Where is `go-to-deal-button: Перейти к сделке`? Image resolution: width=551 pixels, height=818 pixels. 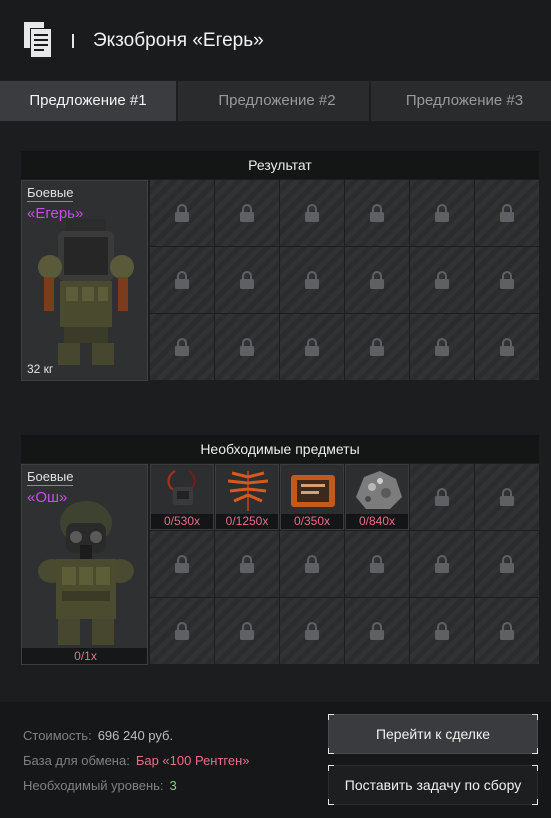
go-to-deal-button: Перейти к сделке is located at coordinates (433, 734).